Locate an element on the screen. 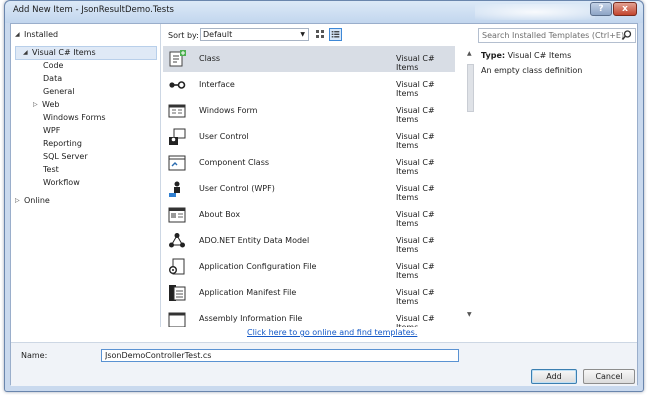 This screenshot has width=650, height=395. chevron-down-icon: ▼ is located at coordinates (302, 34).